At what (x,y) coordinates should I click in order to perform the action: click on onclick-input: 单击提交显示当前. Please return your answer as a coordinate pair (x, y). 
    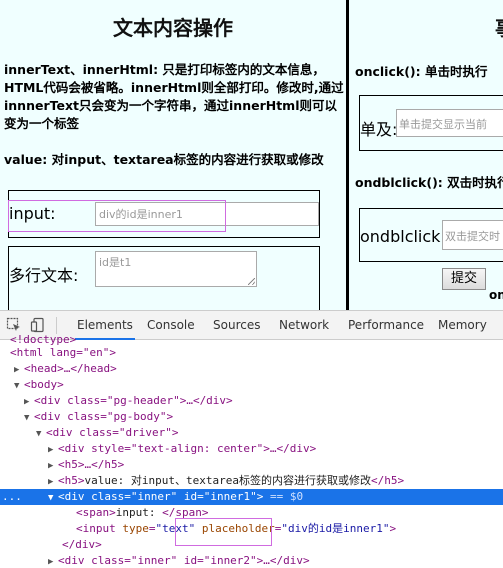
    Looking at the image, I should click on (449, 123).